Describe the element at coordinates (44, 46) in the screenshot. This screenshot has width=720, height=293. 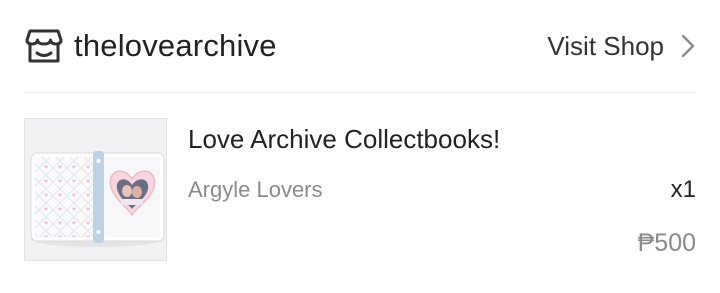
I see `store-icon` at that location.